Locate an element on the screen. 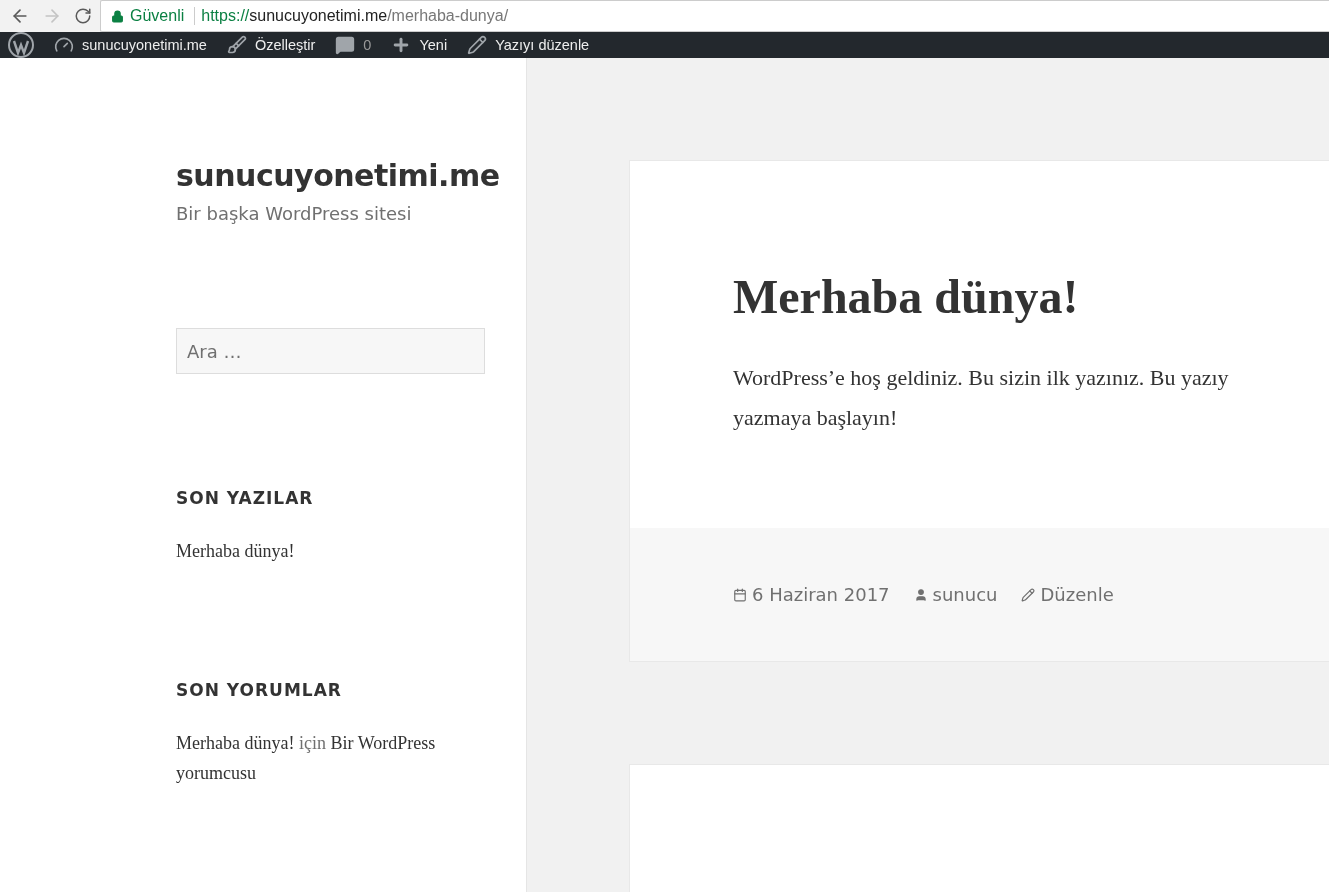 The width and height of the screenshot is (1329, 892). address-bar: Güvenli https://sunucuyonetimi.me/merhaba-dunya/ is located at coordinates (714, 16).